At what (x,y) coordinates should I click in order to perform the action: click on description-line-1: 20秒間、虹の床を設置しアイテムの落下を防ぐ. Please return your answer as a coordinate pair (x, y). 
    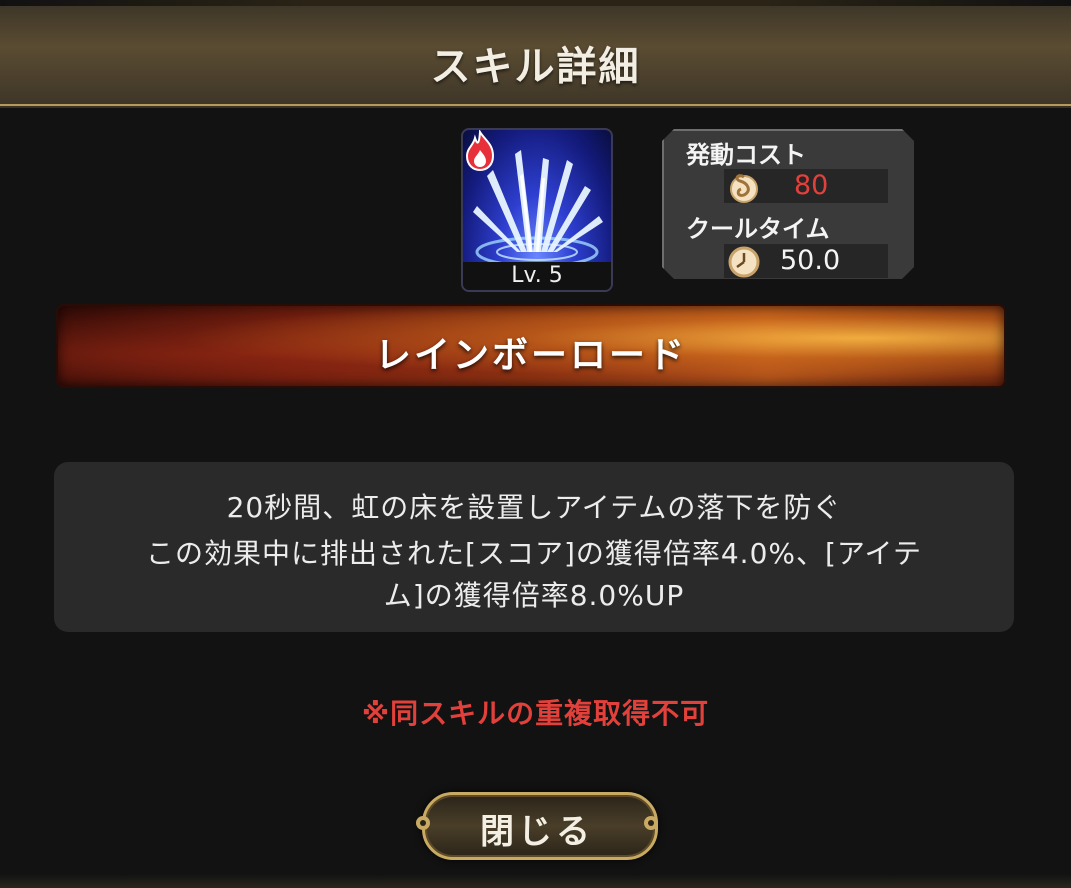
    Looking at the image, I should click on (534, 507).